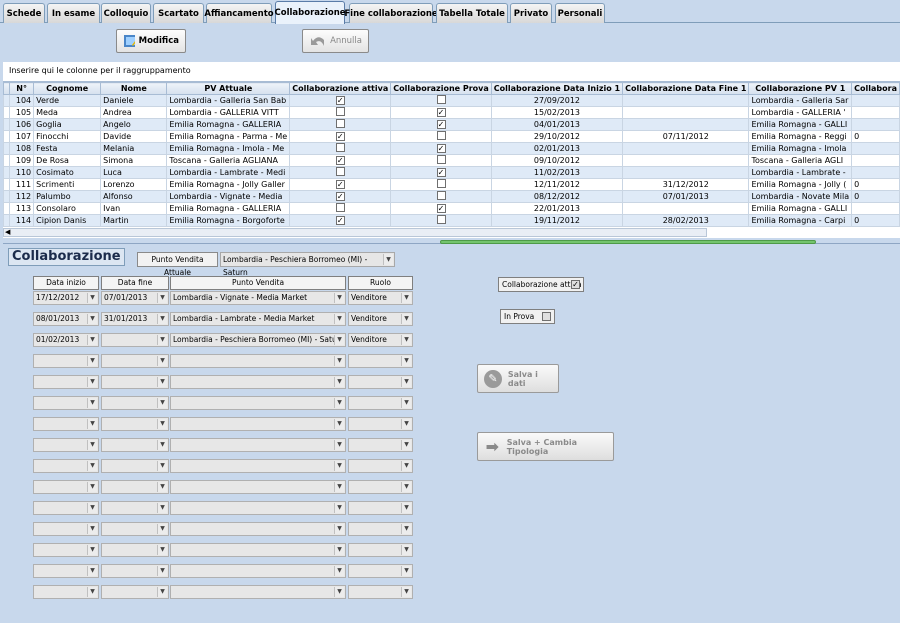 Image resolution: width=900 pixels, height=623 pixels. I want to click on entry-fine-select: 31/01/2013 ▼, so click(135, 319).